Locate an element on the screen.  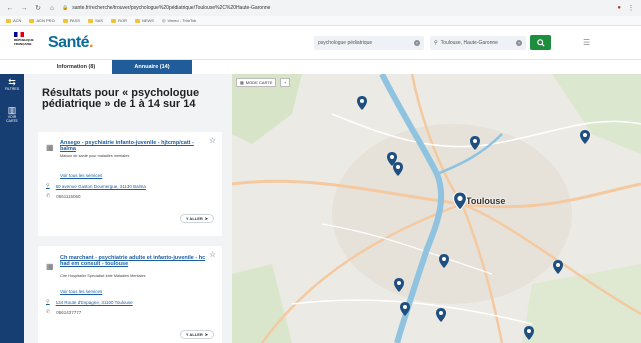
republique-francaise-logo: RÉPUBLIQUE FRANÇAISE is located at coordinates (26, 43).